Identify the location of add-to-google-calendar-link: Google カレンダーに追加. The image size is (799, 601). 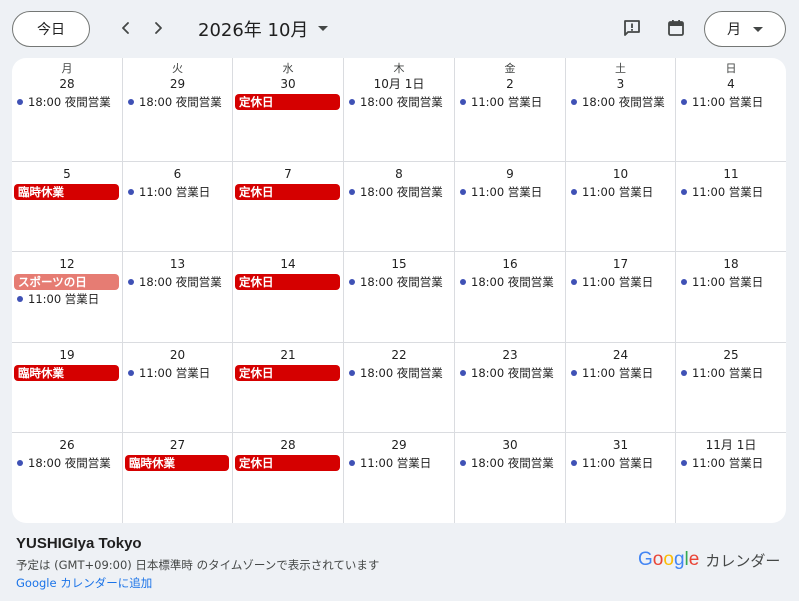
(84, 583).